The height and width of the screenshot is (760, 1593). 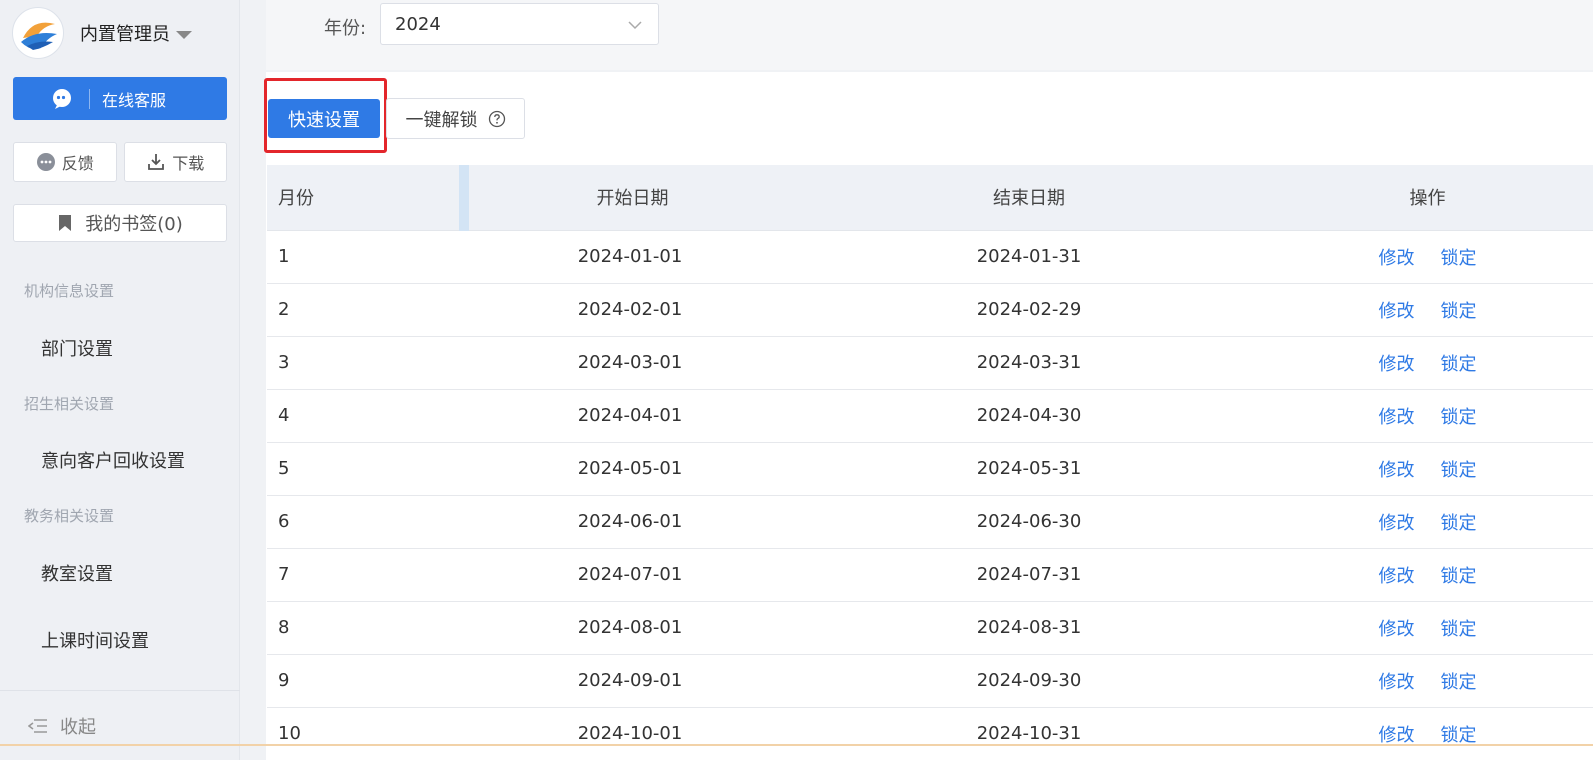 What do you see at coordinates (65, 162) in the screenshot?
I see `feedback-button: 反馈` at bounding box center [65, 162].